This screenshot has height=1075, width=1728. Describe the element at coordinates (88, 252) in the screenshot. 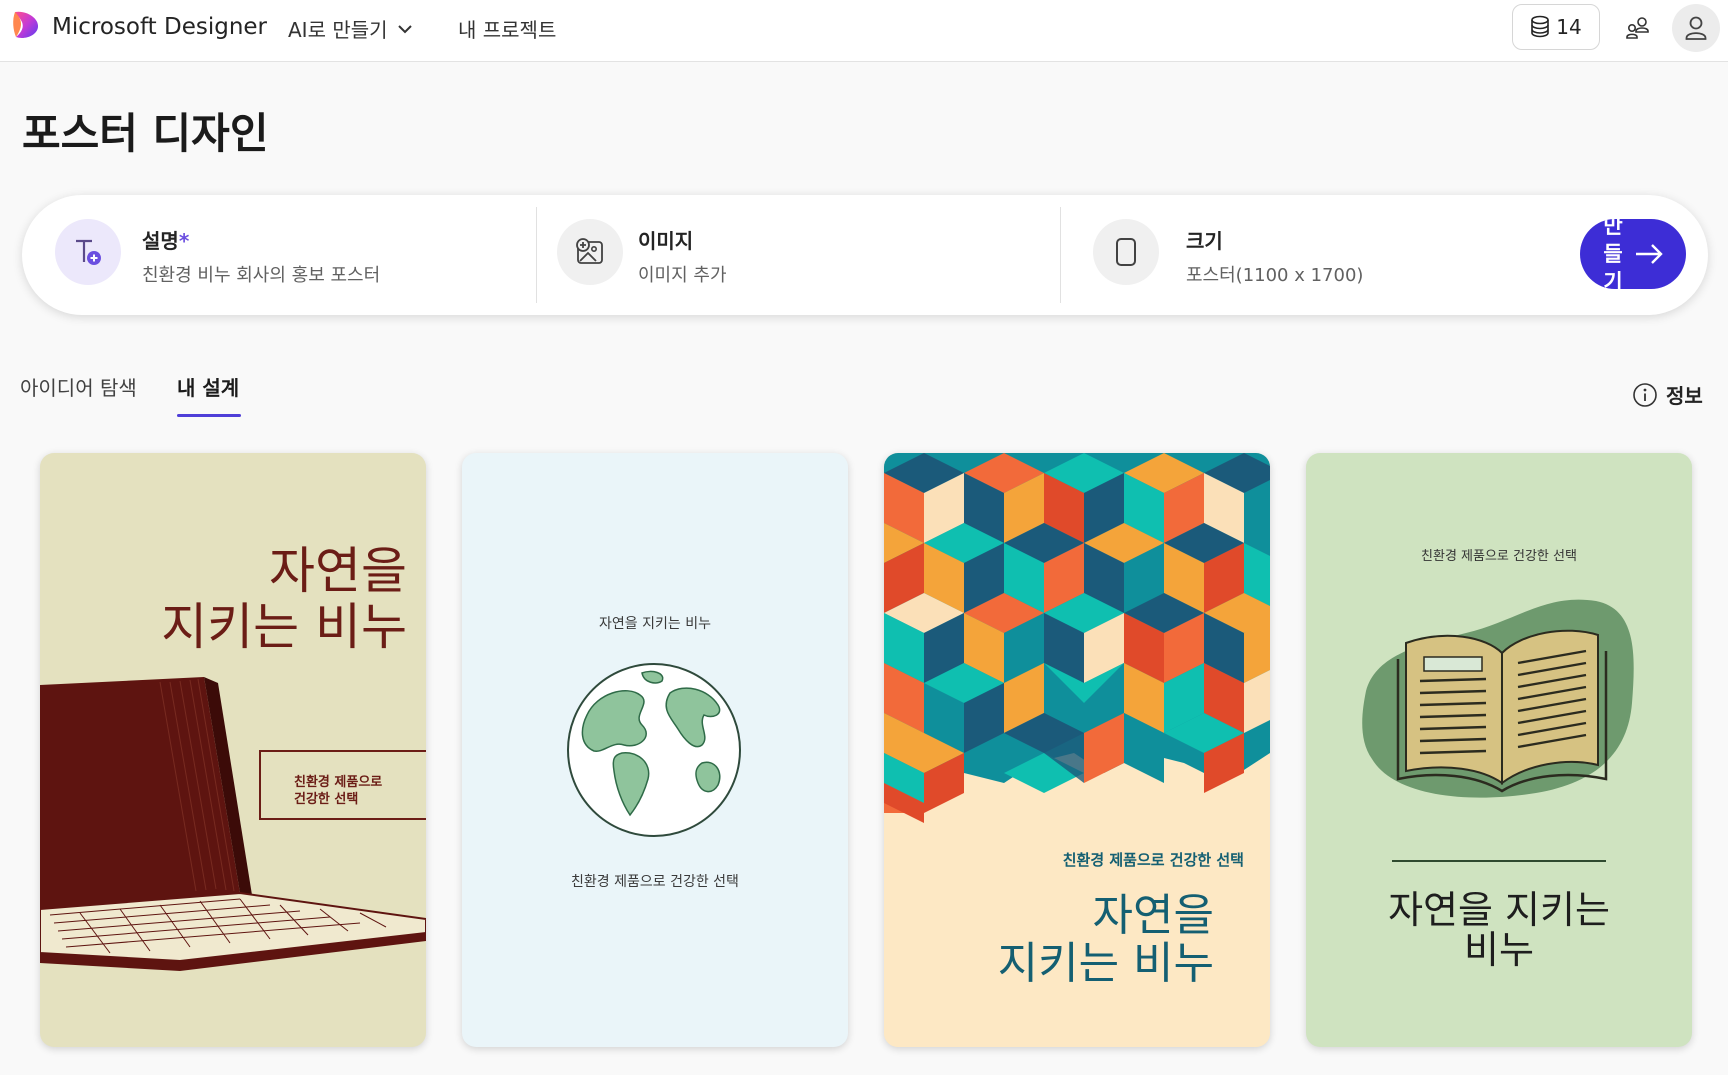

I see `text-add-icon` at that location.